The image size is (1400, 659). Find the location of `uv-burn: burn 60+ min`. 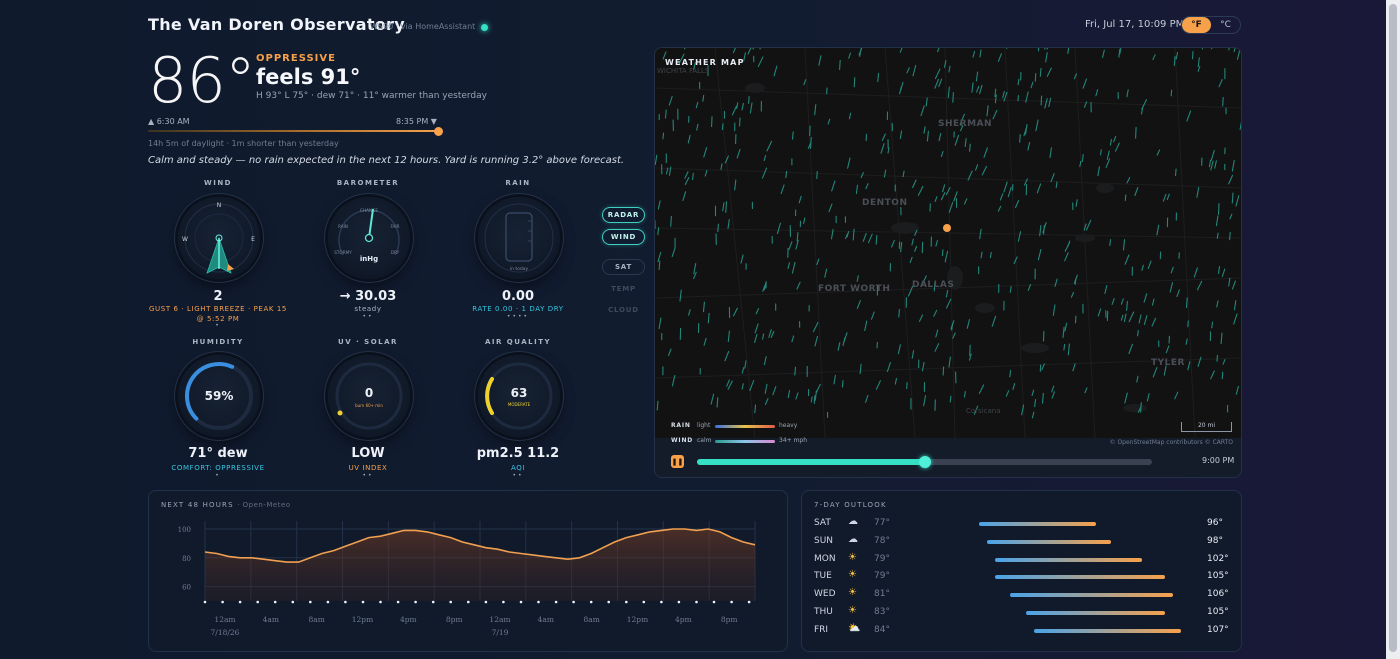

uv-burn: burn 60+ min is located at coordinates (369, 405).